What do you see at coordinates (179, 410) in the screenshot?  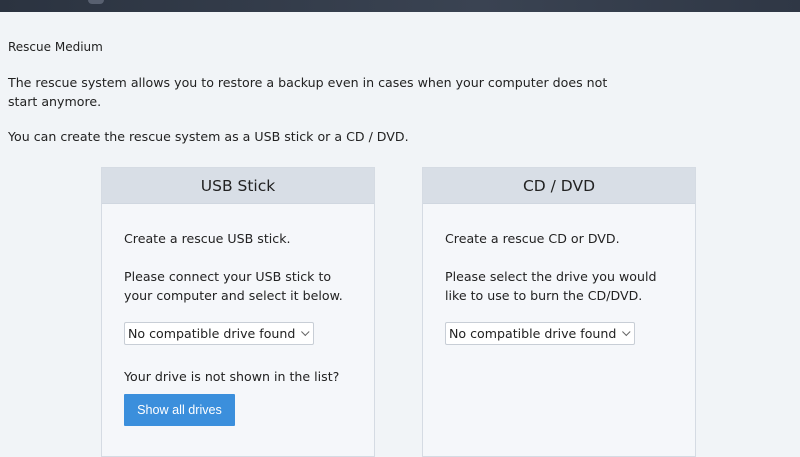 I see `show-all-drives-button: Show all drives` at bounding box center [179, 410].